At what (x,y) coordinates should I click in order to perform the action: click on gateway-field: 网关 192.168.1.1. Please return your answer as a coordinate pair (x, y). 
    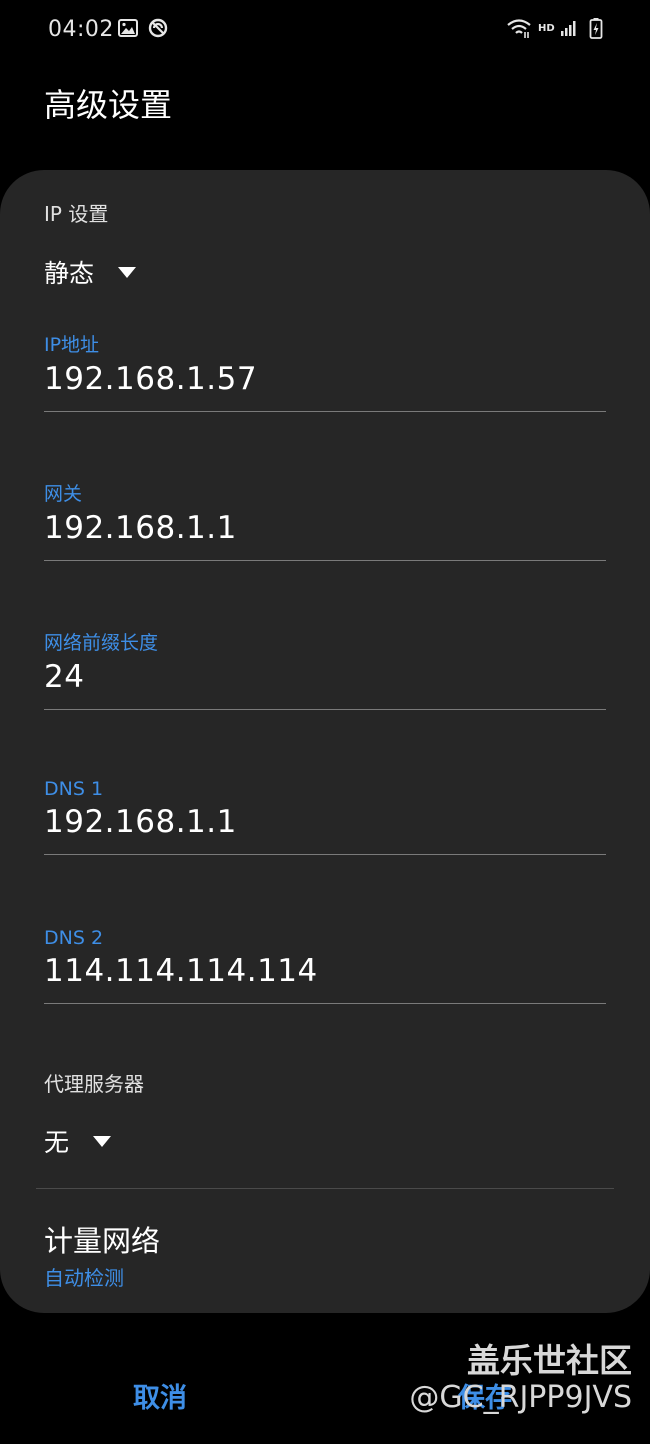
    Looking at the image, I should click on (325, 520).